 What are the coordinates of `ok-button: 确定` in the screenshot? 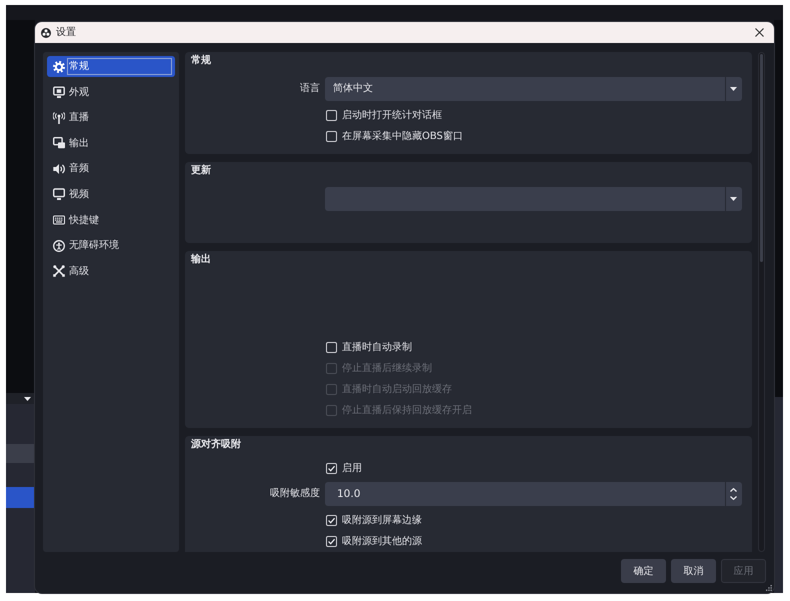 It's located at (643, 571).